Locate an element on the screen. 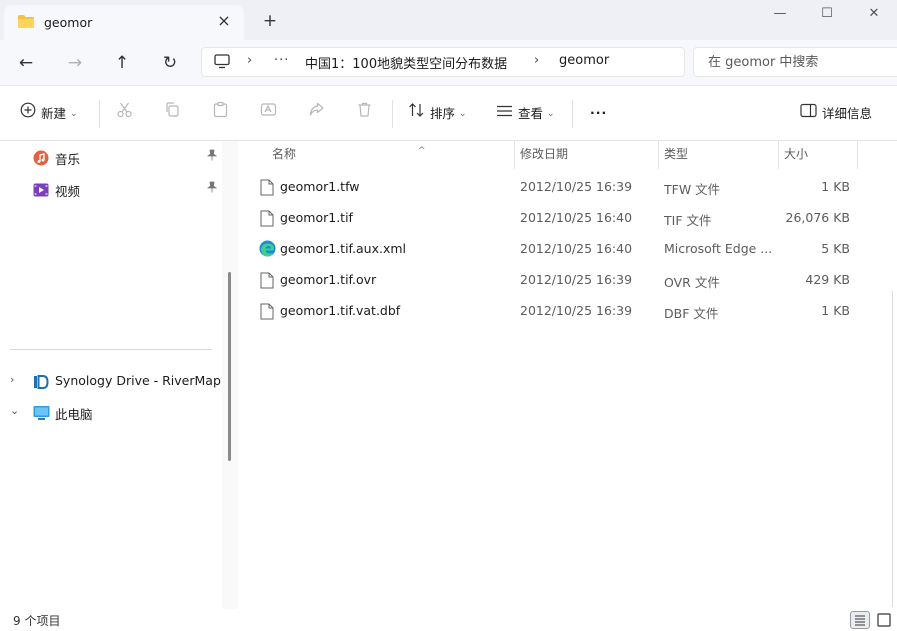 The width and height of the screenshot is (897, 631). status-bar: 9 个项目 is located at coordinates (448, 620).